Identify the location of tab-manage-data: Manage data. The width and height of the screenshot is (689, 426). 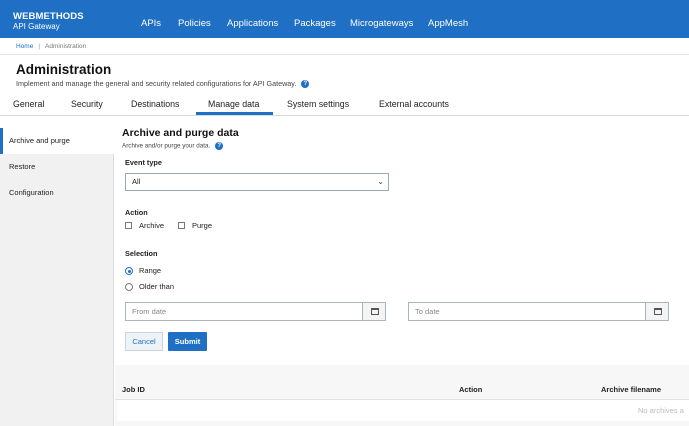
(233, 104).